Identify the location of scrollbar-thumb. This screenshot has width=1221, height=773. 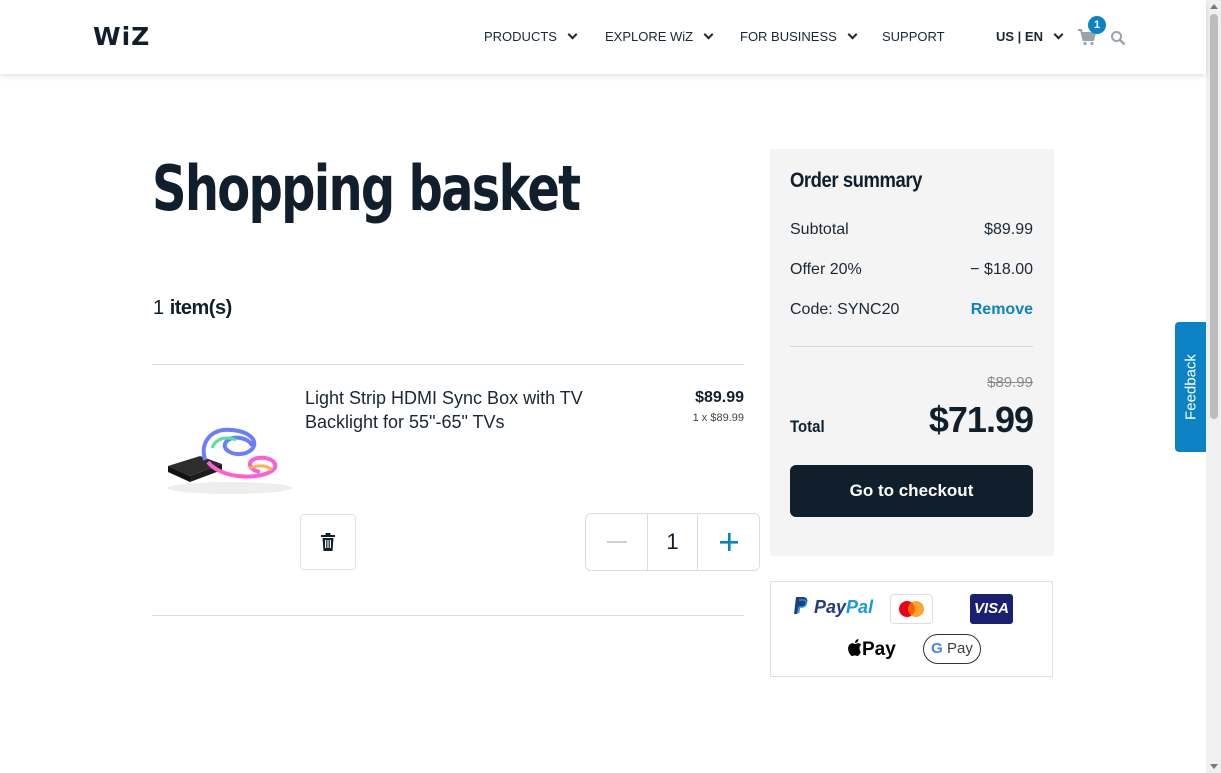
(1214, 216).